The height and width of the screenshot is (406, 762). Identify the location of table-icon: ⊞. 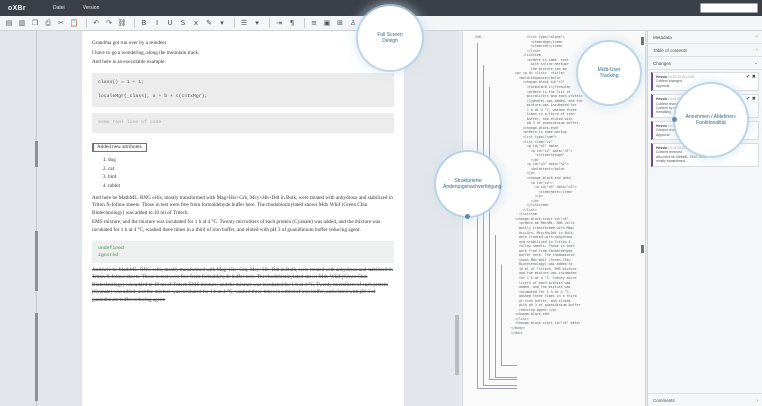
(340, 23).